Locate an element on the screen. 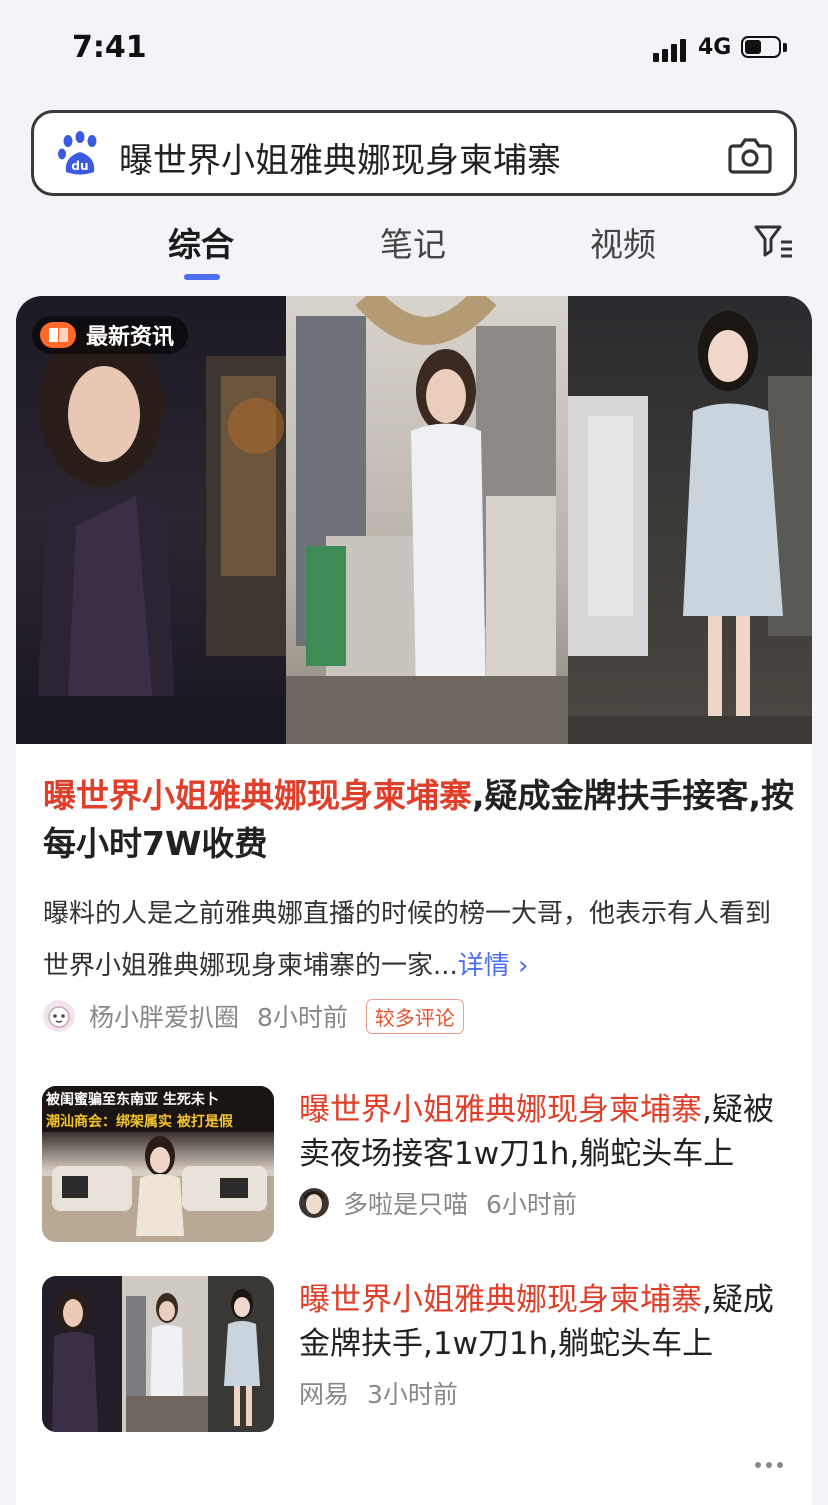 Image resolution: width=828 pixels, height=1505 pixels. active-tab-indicator is located at coordinates (202, 277).